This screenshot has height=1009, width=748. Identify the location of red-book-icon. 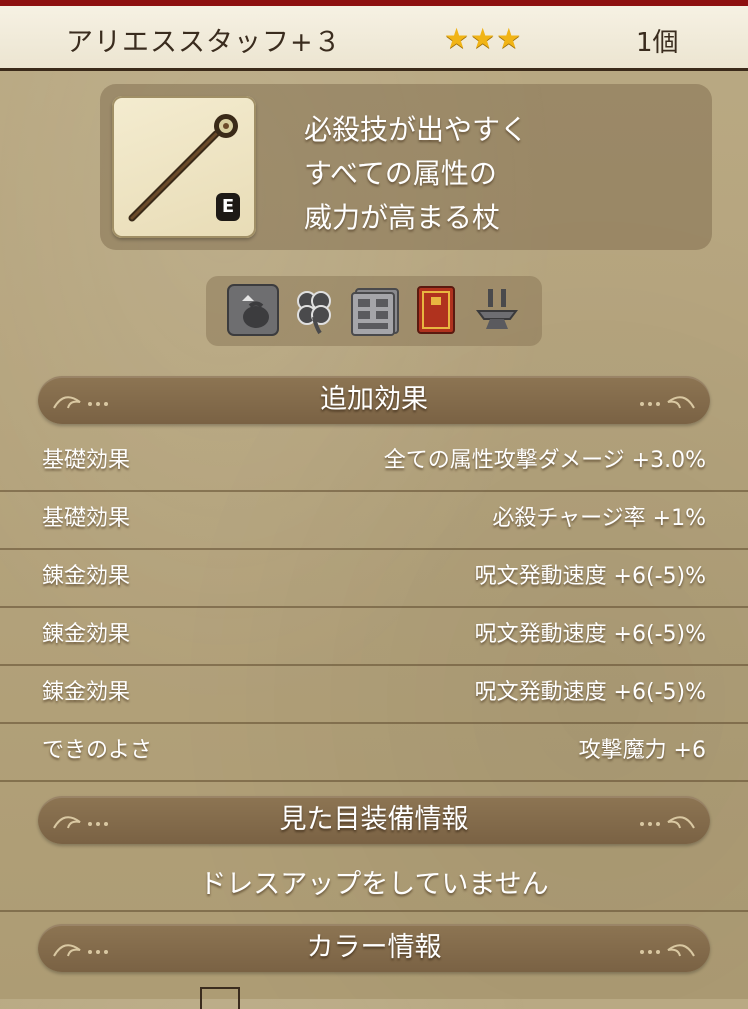
(436, 310).